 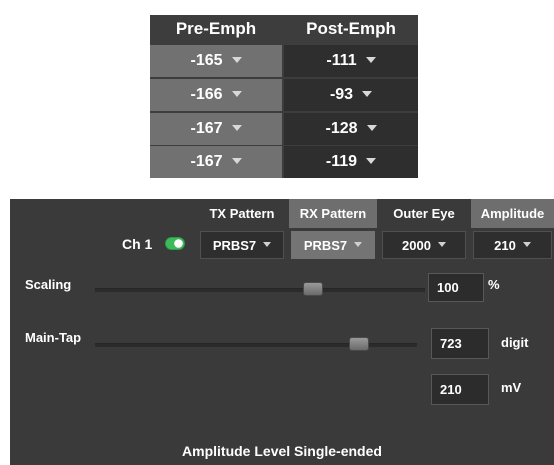 What do you see at coordinates (242, 213) in the screenshot?
I see `tx-pattern-header: TX Pattern` at bounding box center [242, 213].